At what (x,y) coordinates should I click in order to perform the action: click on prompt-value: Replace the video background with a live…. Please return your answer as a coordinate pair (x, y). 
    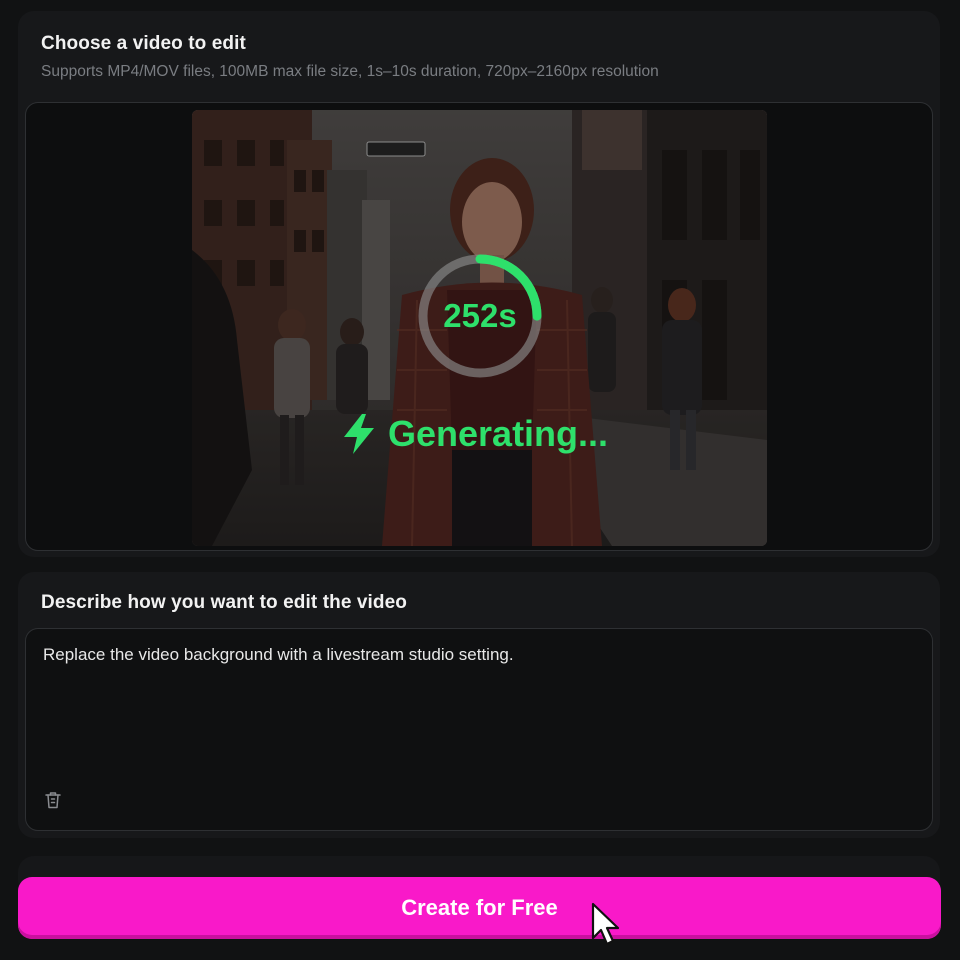
    Looking at the image, I should click on (278, 654).